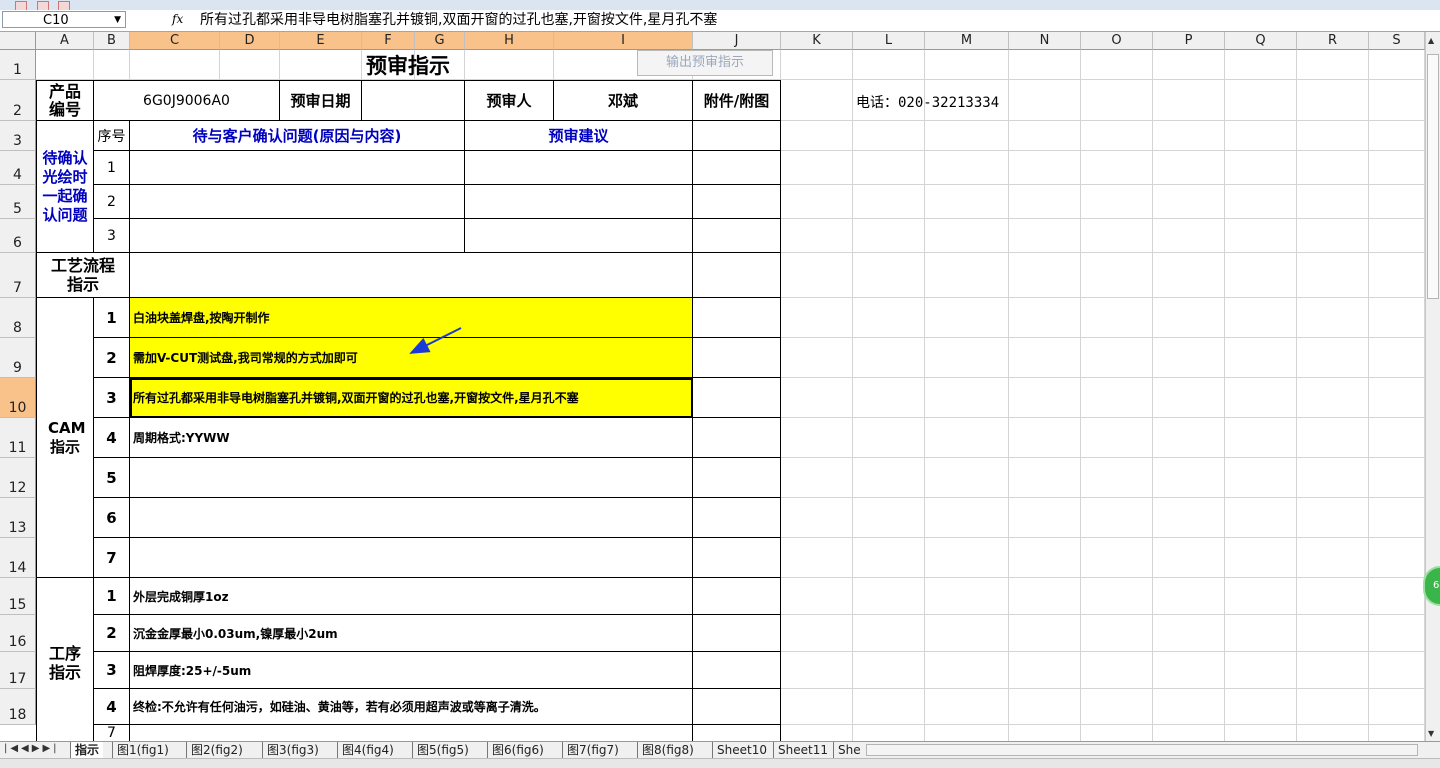 The height and width of the screenshot is (768, 1440). I want to click on sheet-tab: 图2(fig2), so click(216, 750).